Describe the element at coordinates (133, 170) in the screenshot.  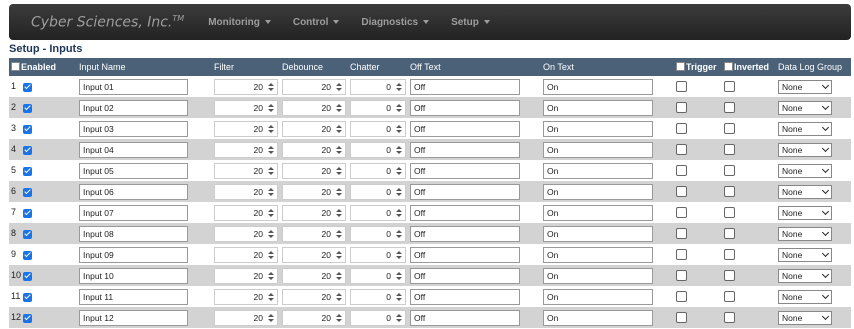
I see `input-name-field: Input 05` at that location.